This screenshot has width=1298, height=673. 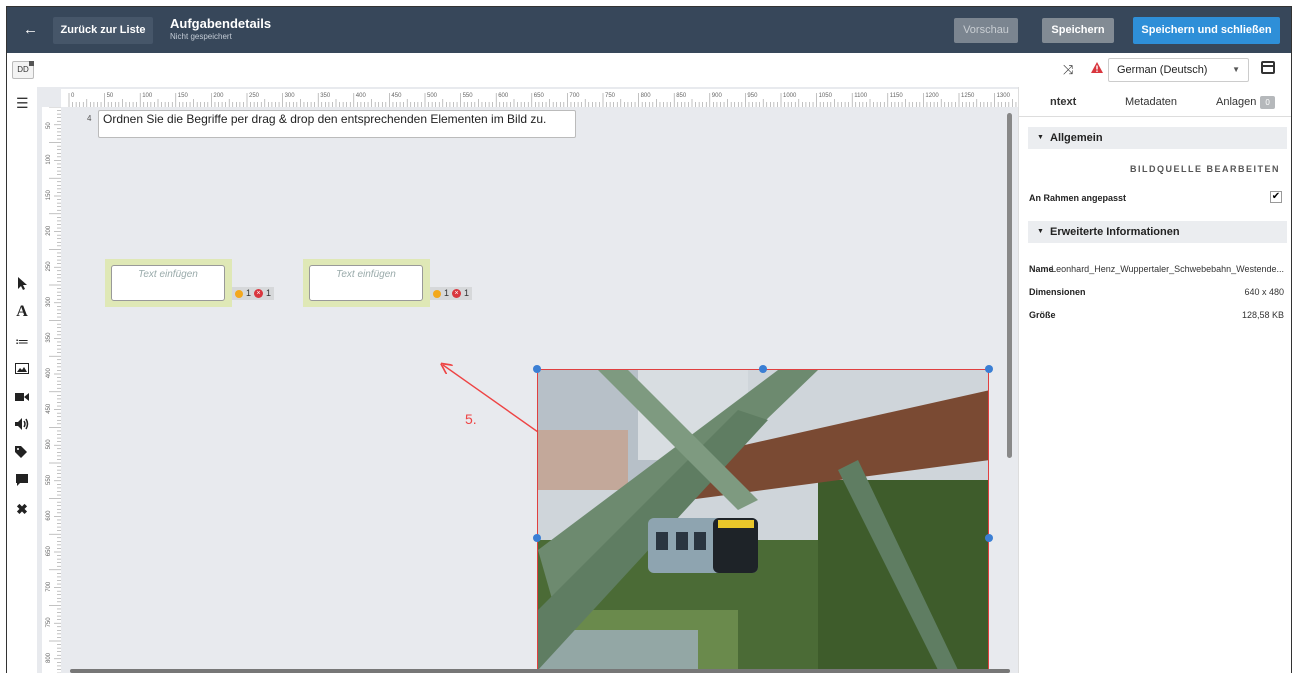 What do you see at coordinates (826, 96) in the screenshot?
I see `ruler-label: 1050` at bounding box center [826, 96].